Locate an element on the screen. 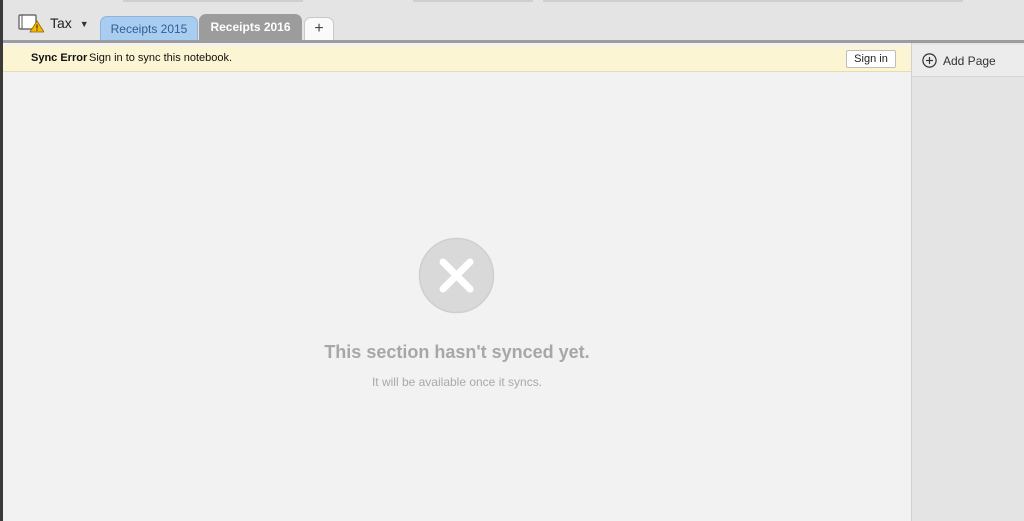  tab-underline is located at coordinates (513, 41).